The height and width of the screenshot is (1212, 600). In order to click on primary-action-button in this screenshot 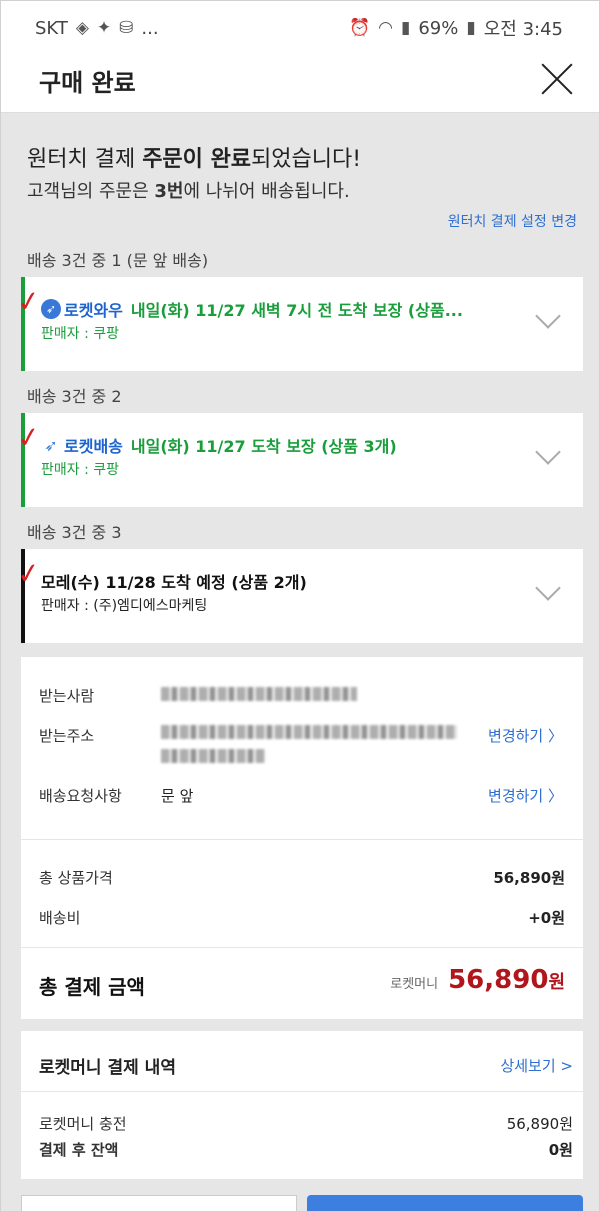, I will do `click(445, 1203)`.